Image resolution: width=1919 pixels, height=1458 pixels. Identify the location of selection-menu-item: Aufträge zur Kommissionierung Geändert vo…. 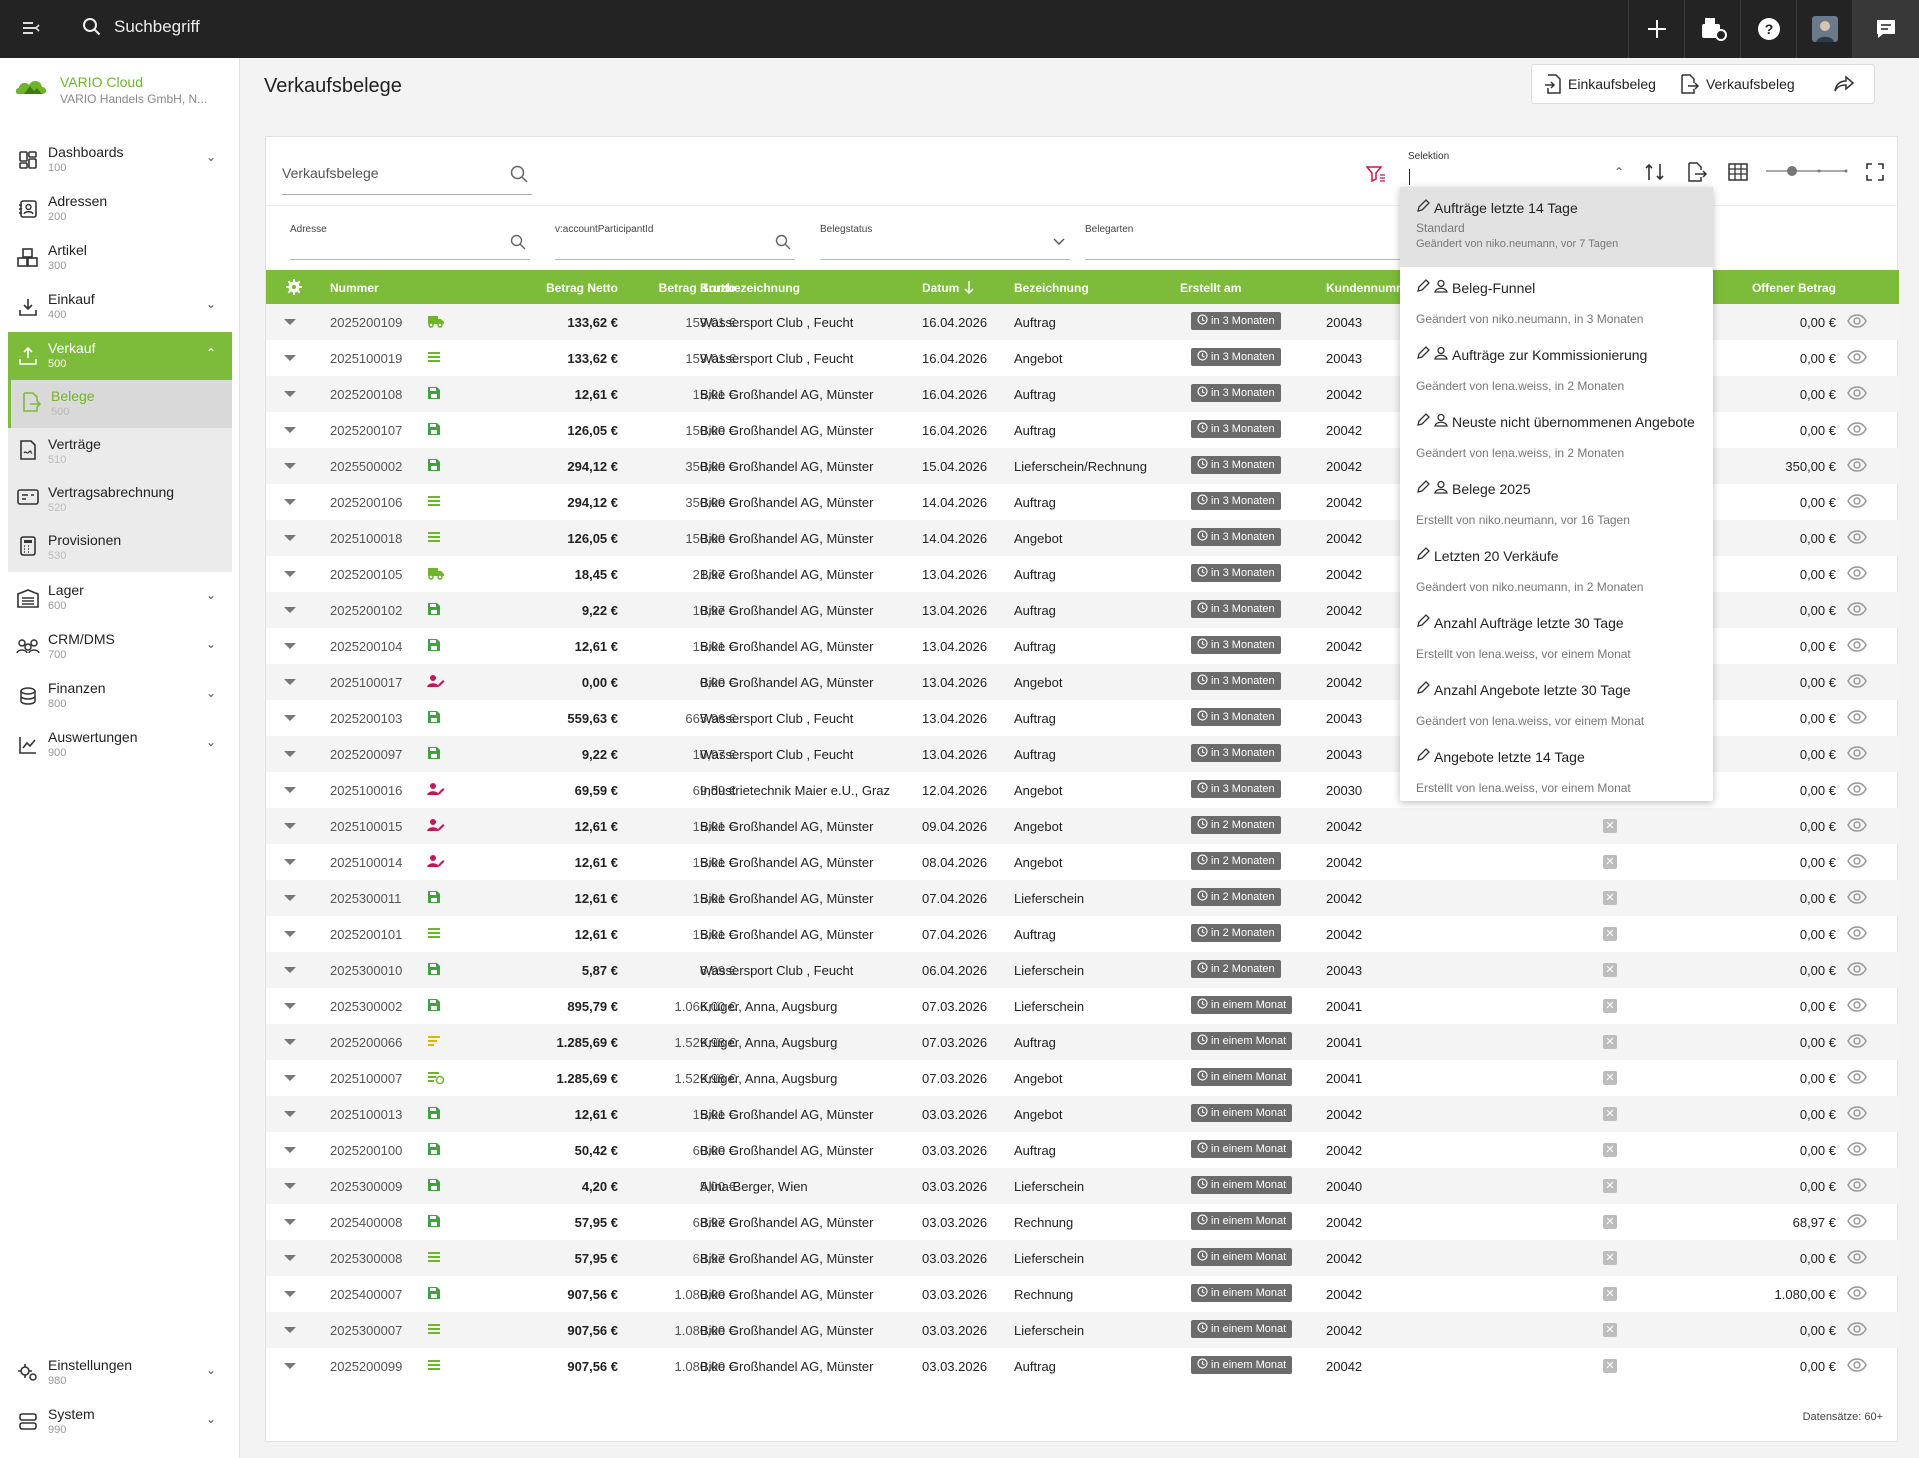
(1556, 367).